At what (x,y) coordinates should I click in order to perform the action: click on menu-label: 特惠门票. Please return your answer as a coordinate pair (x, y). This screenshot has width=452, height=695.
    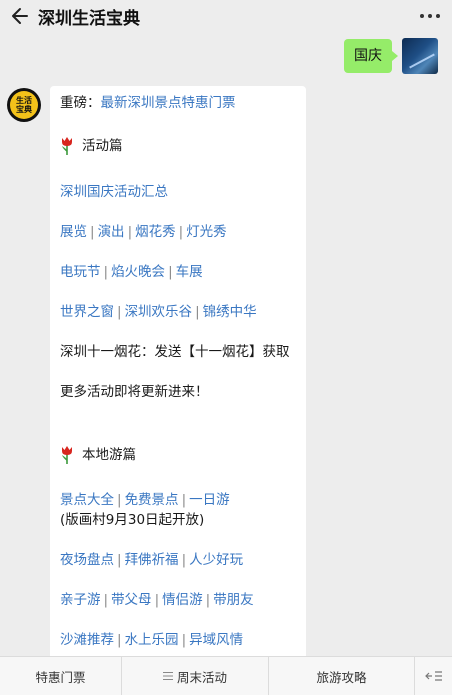
    Looking at the image, I should click on (60, 677).